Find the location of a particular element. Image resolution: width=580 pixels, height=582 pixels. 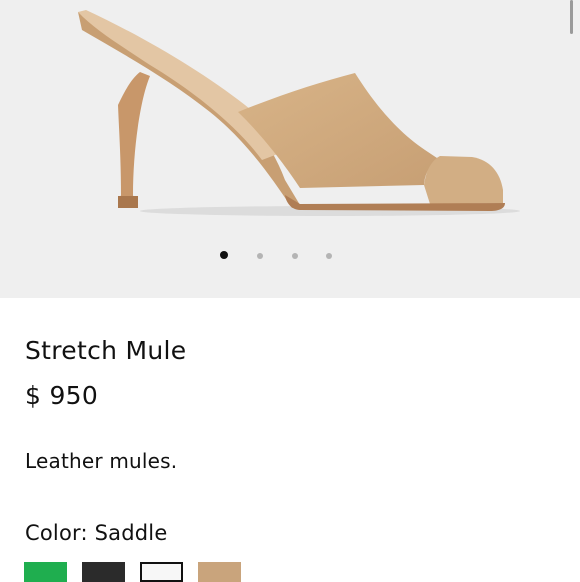

color-selection-label: Color: Saddle is located at coordinates (96, 533).